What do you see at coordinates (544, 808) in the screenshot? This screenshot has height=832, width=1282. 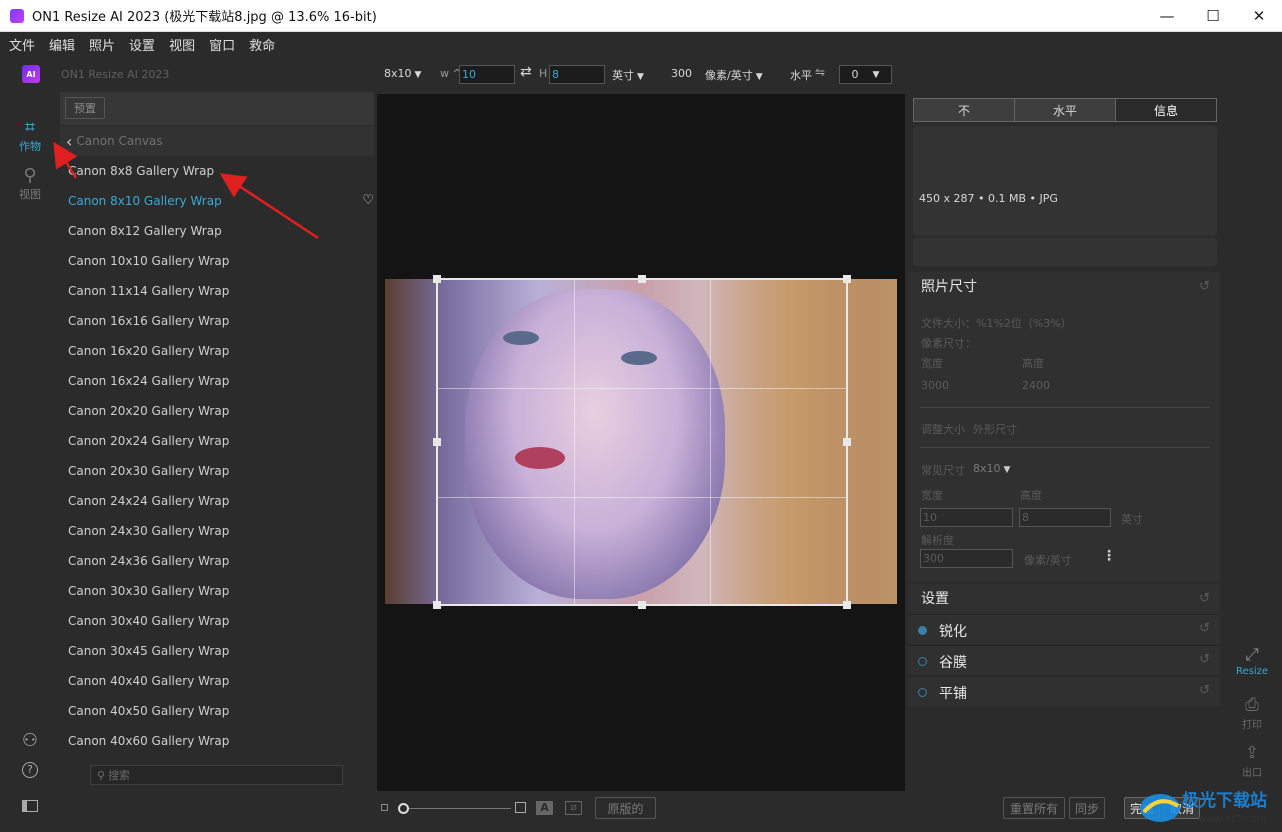 I see `compare-a-icon: A` at bounding box center [544, 808].